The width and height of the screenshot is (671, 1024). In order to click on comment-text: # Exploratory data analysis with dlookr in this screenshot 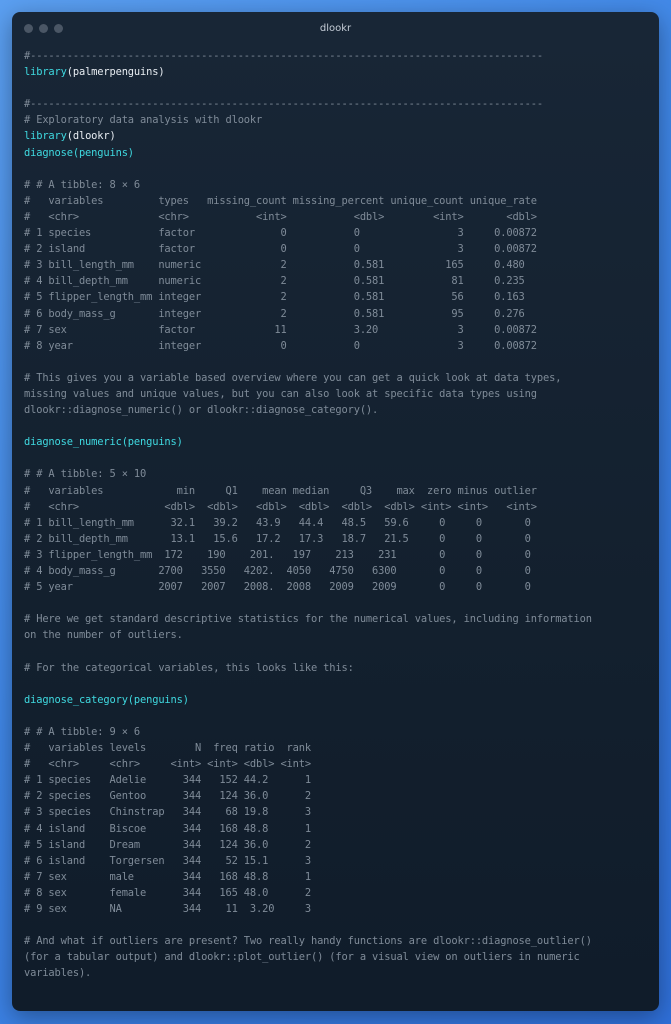, I will do `click(143, 120)`.